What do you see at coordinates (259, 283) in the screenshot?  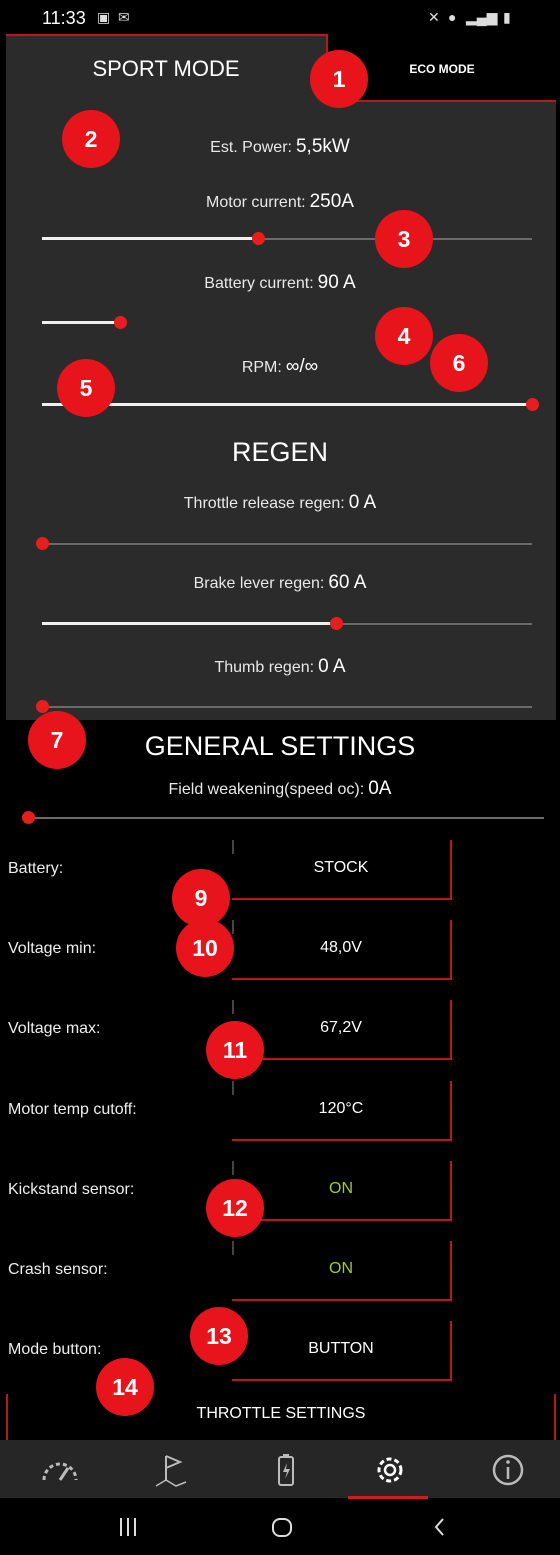 I see `battery-current-label: Battery current:` at bounding box center [259, 283].